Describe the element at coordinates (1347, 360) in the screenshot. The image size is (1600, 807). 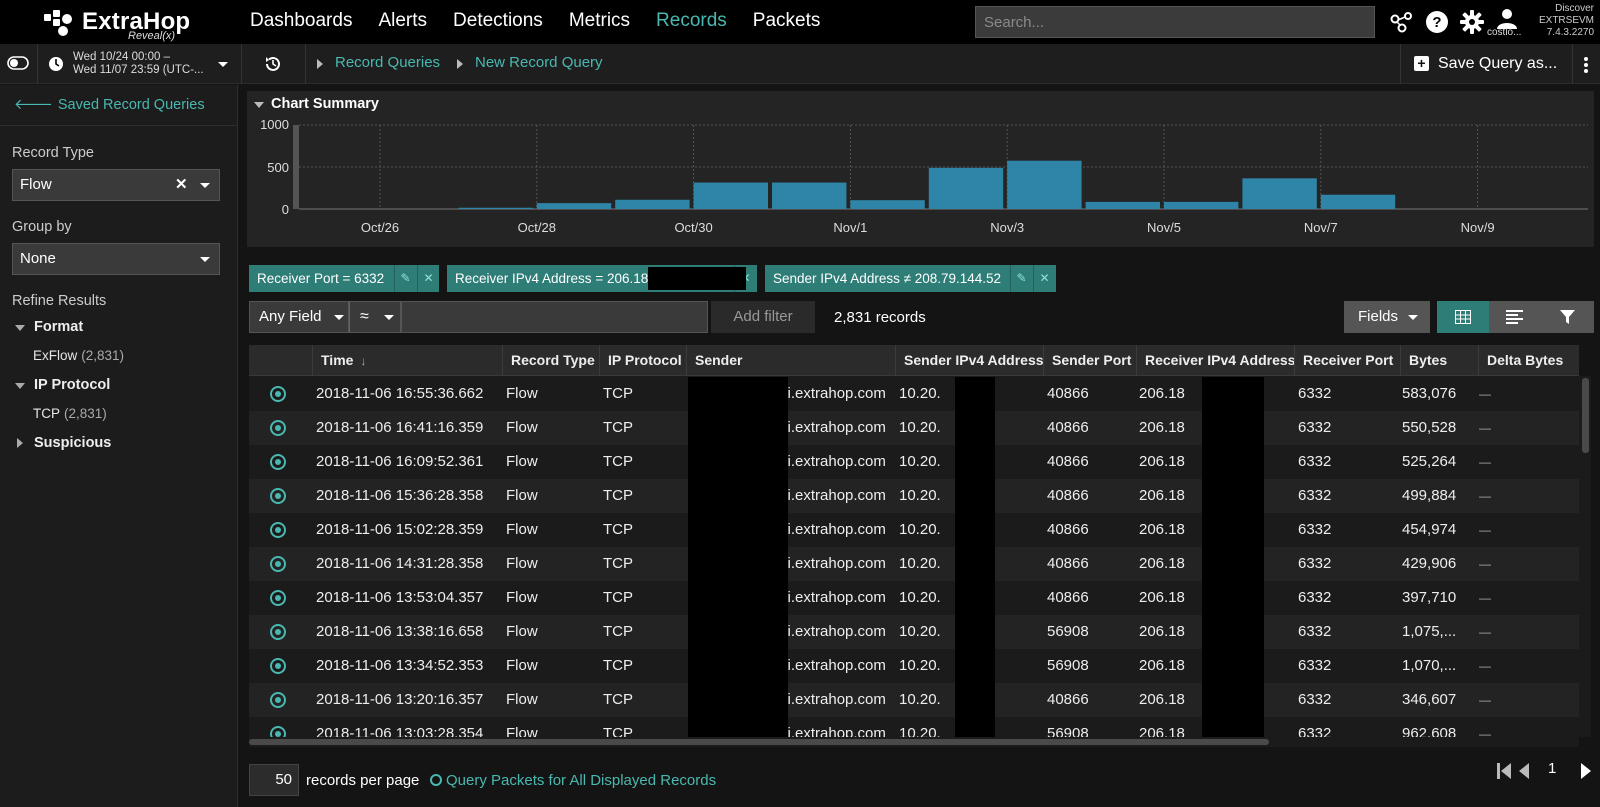
I see `column-header-receiver-port: Receiver Port` at that location.